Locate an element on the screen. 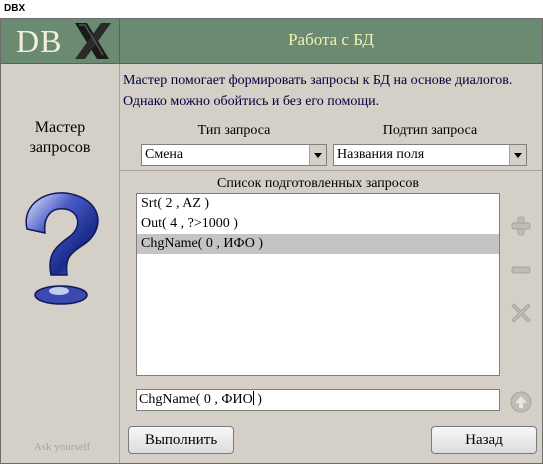 This screenshot has height=464, width=543. query-type-select: Смена is located at coordinates (234, 155).